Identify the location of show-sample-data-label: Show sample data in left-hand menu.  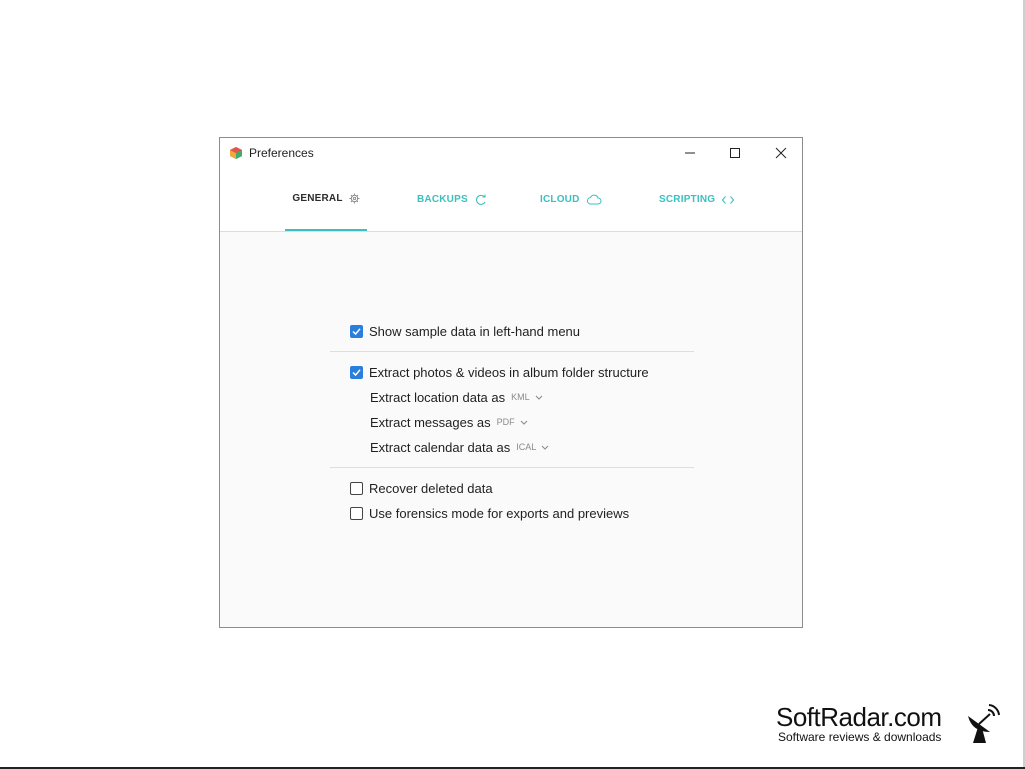
(475, 331).